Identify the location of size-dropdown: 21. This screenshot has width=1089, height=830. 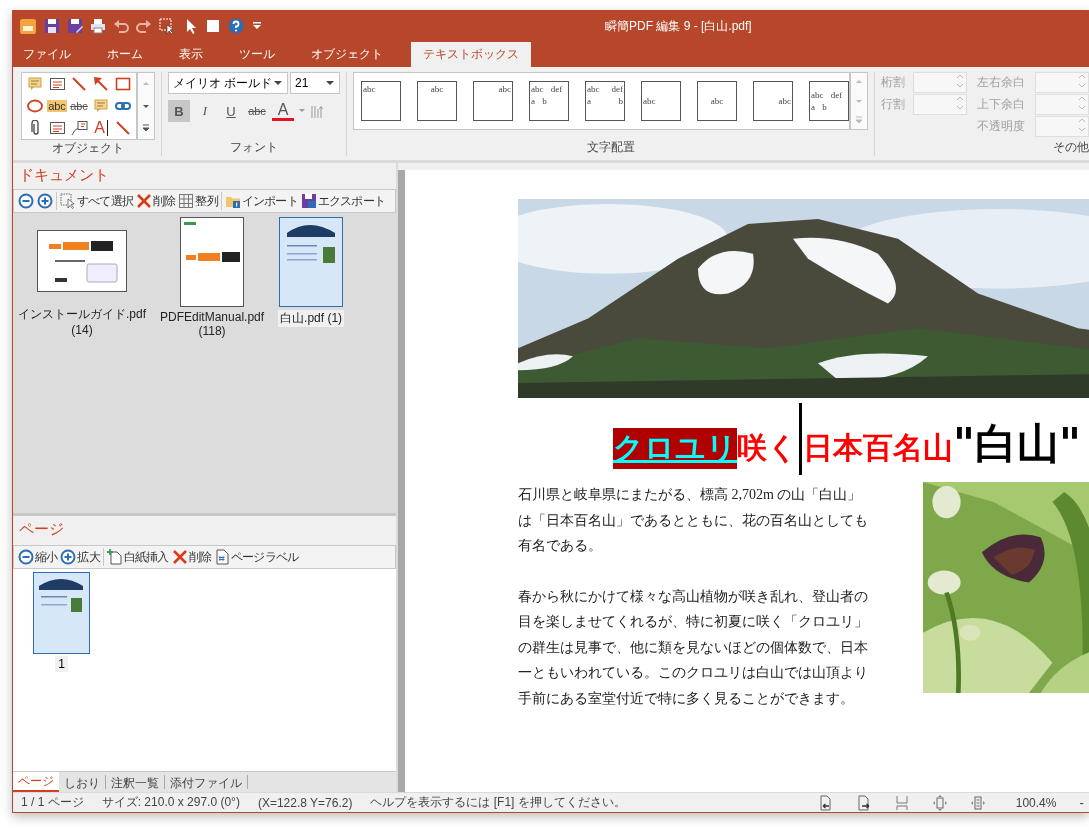
(315, 83).